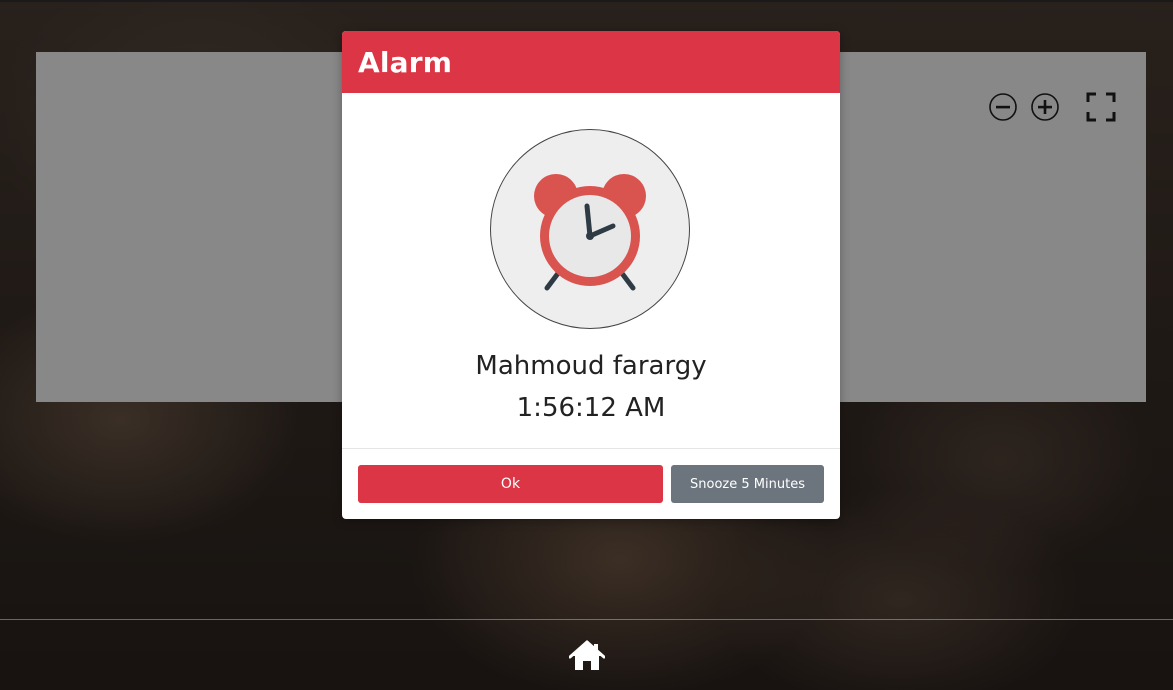  I want to click on home-icon, so click(586, 656).